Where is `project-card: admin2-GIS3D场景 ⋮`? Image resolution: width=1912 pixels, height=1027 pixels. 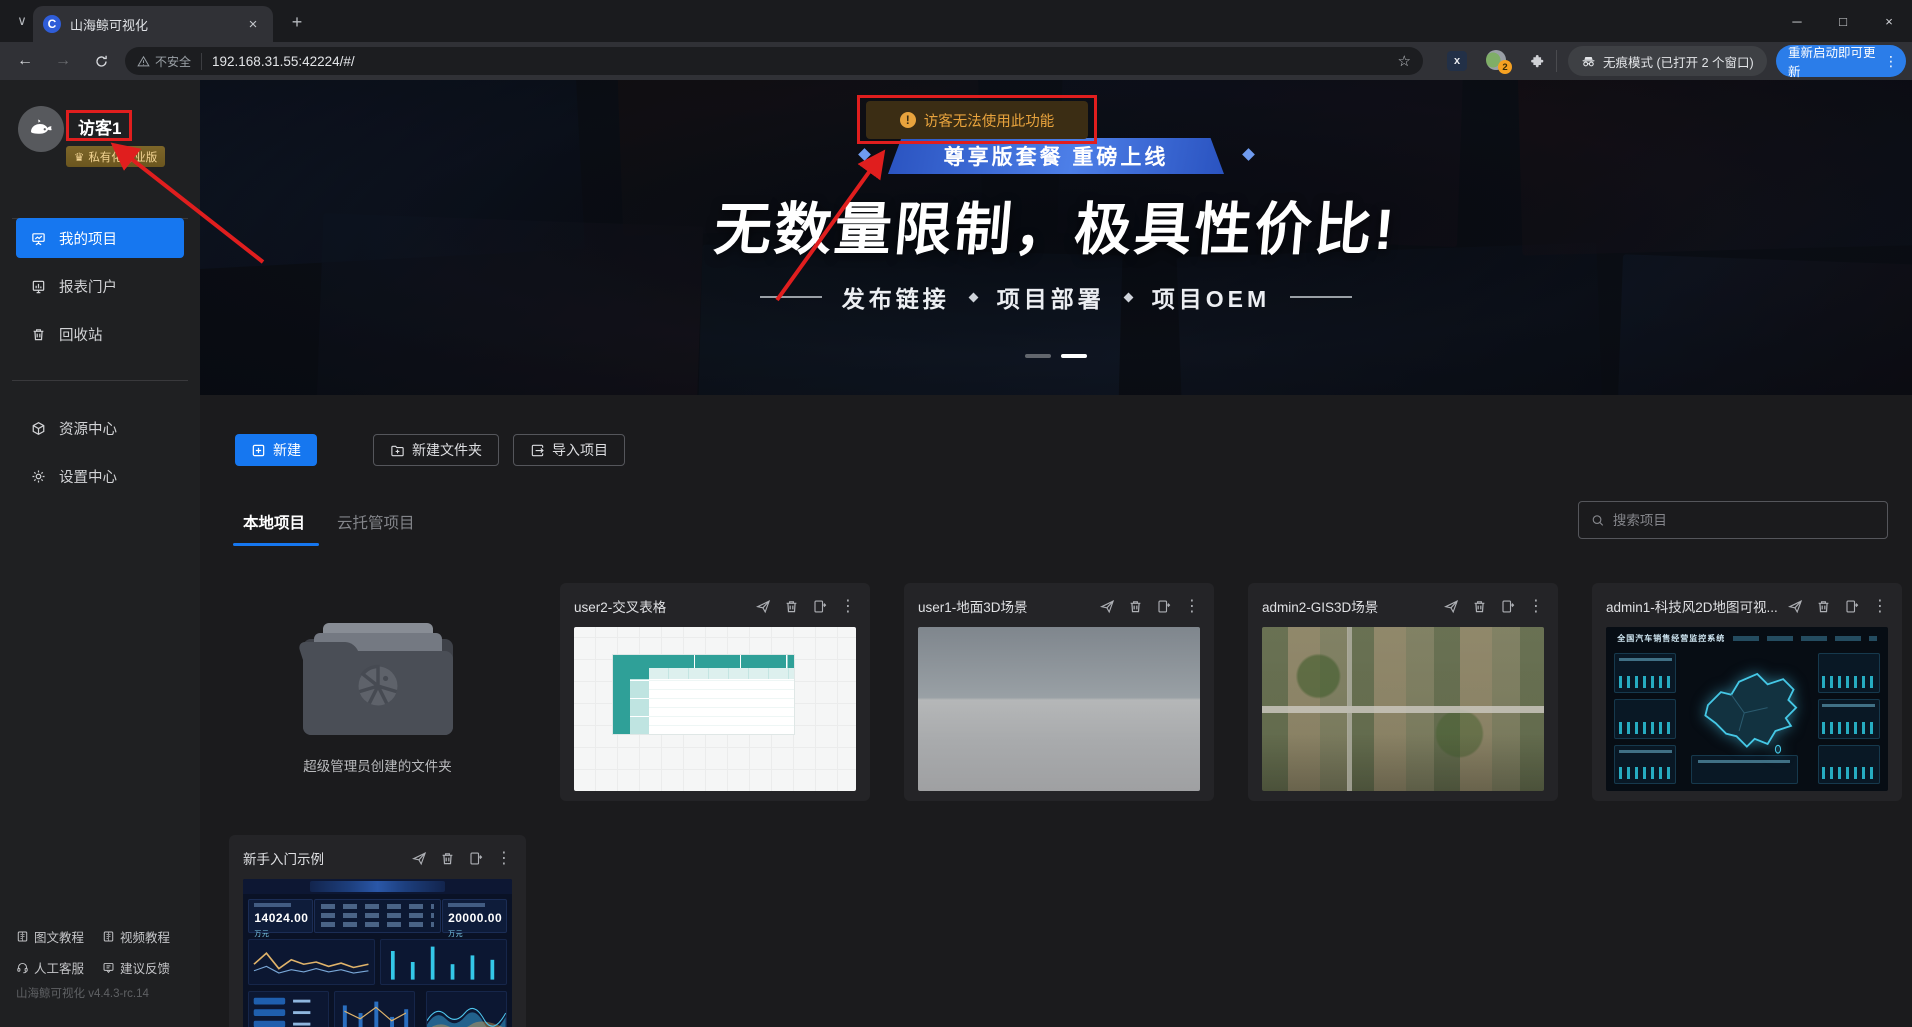 project-card: admin2-GIS3D场景 ⋮ is located at coordinates (1403, 692).